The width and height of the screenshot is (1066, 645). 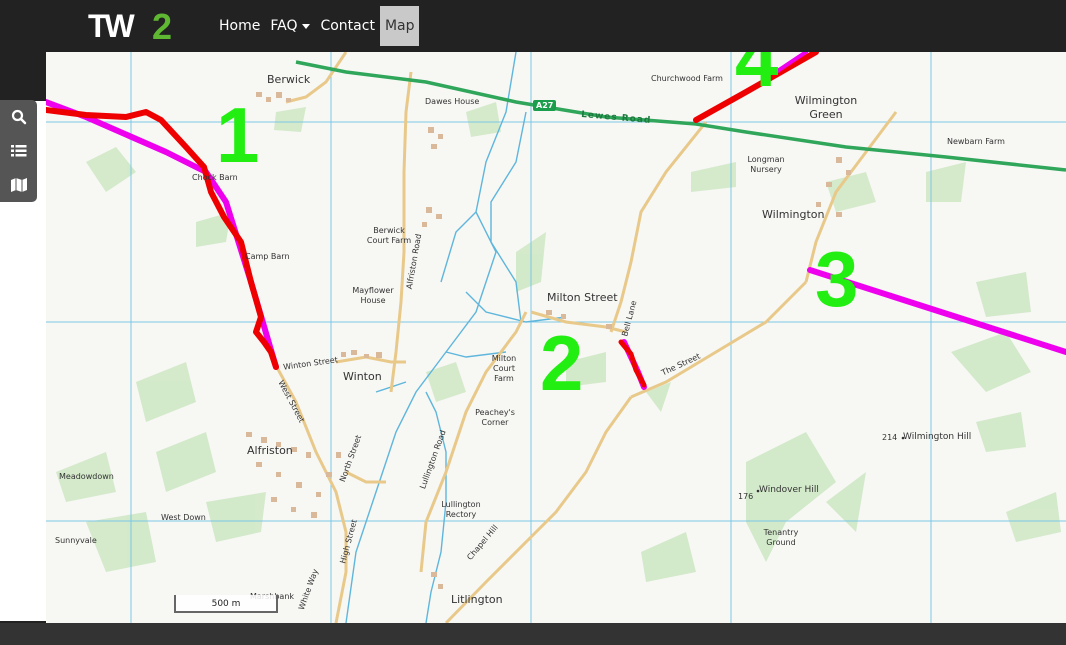 I want to click on place-tenantry-ground: Tenantry Ground, so click(x=781, y=537).